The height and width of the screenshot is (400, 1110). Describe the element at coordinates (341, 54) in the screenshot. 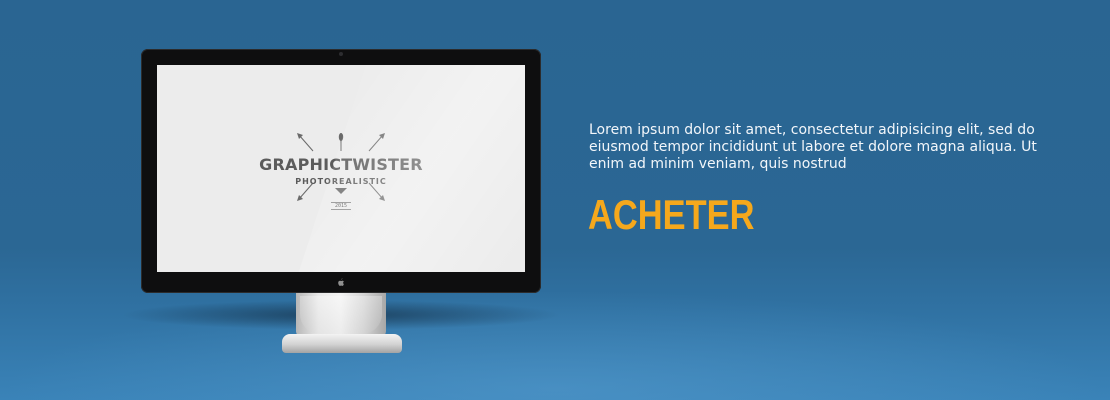

I see `camera-dot` at that location.